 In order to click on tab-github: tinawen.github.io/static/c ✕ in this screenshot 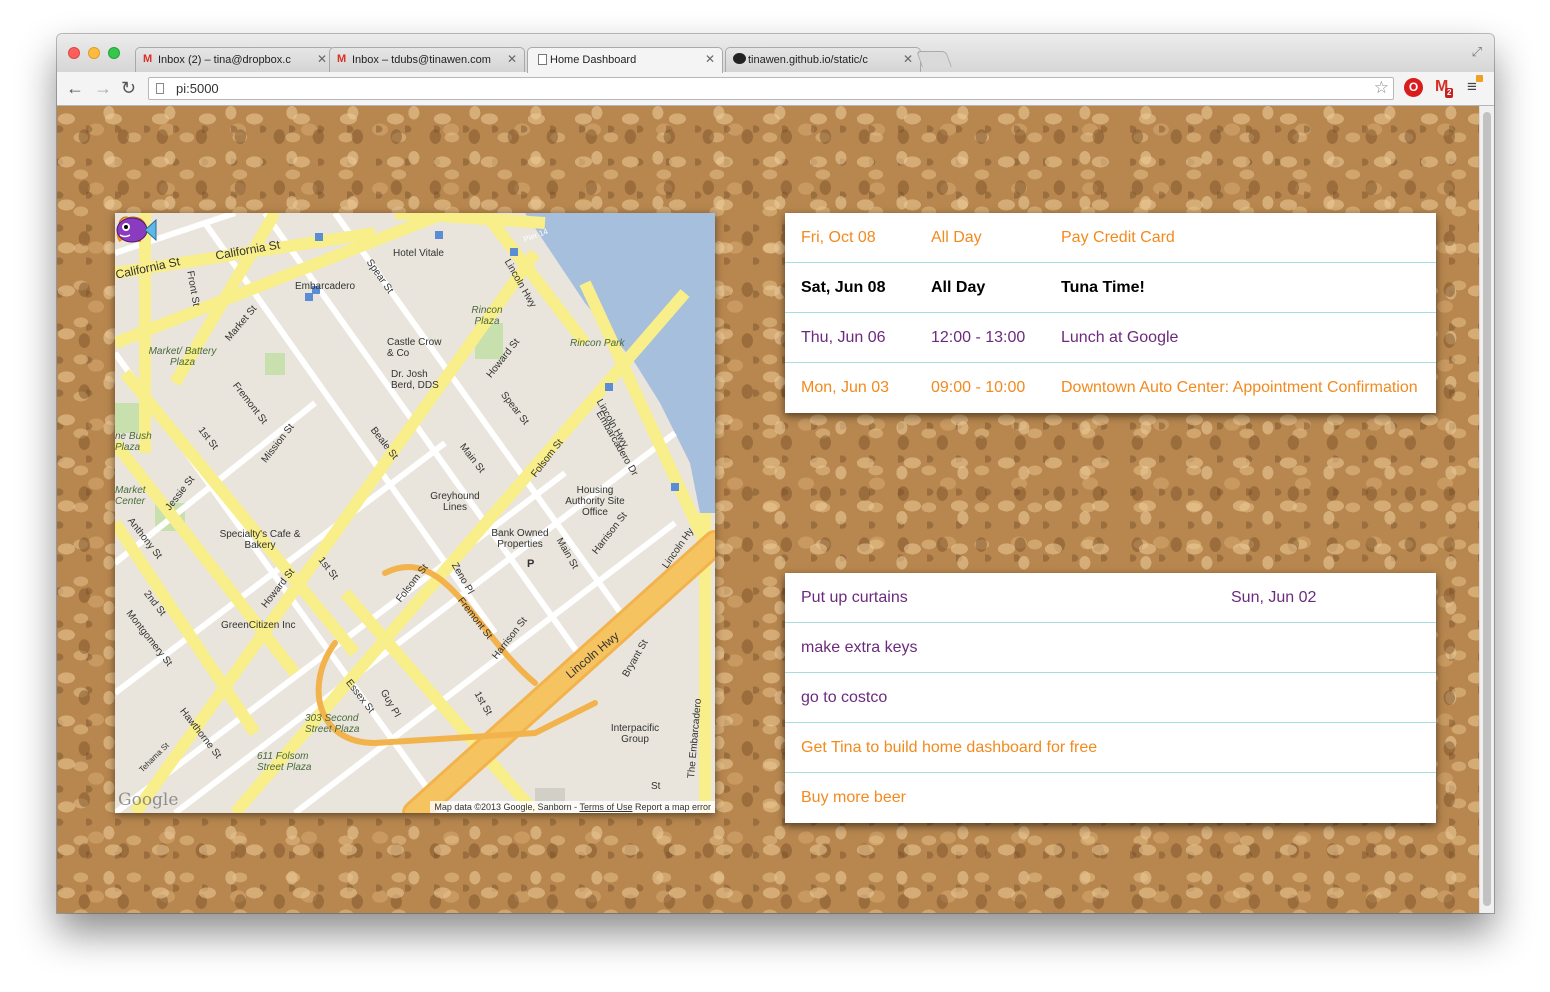, I will do `click(823, 59)`.